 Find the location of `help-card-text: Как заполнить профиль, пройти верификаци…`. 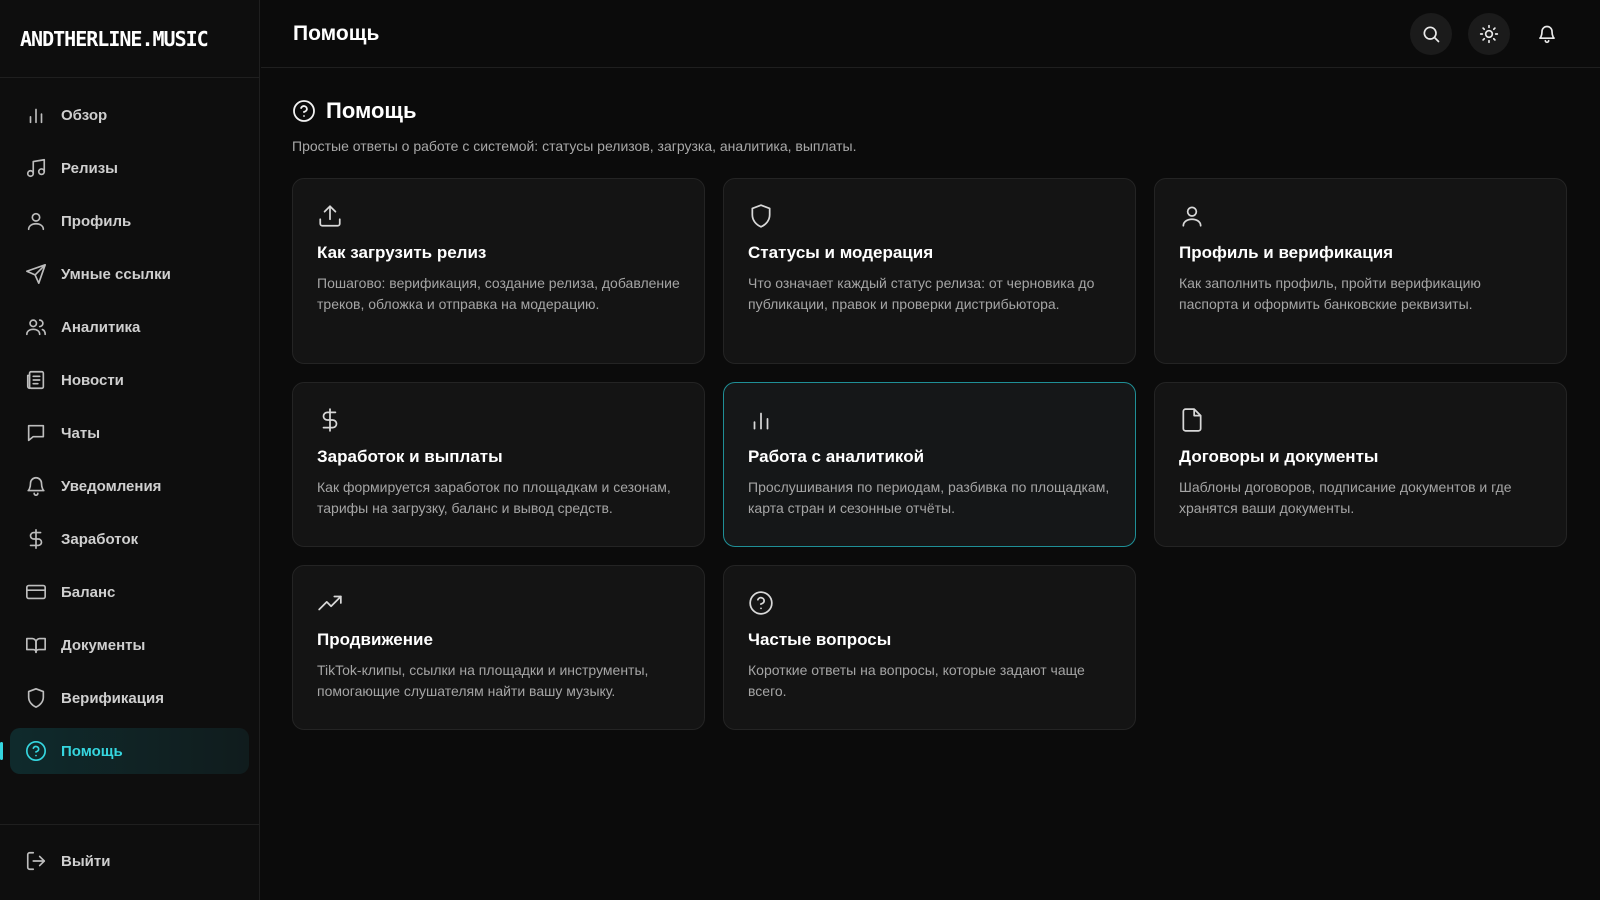

help-card-text: Как заполнить профиль, пройти верификаци… is located at coordinates (1330, 293).